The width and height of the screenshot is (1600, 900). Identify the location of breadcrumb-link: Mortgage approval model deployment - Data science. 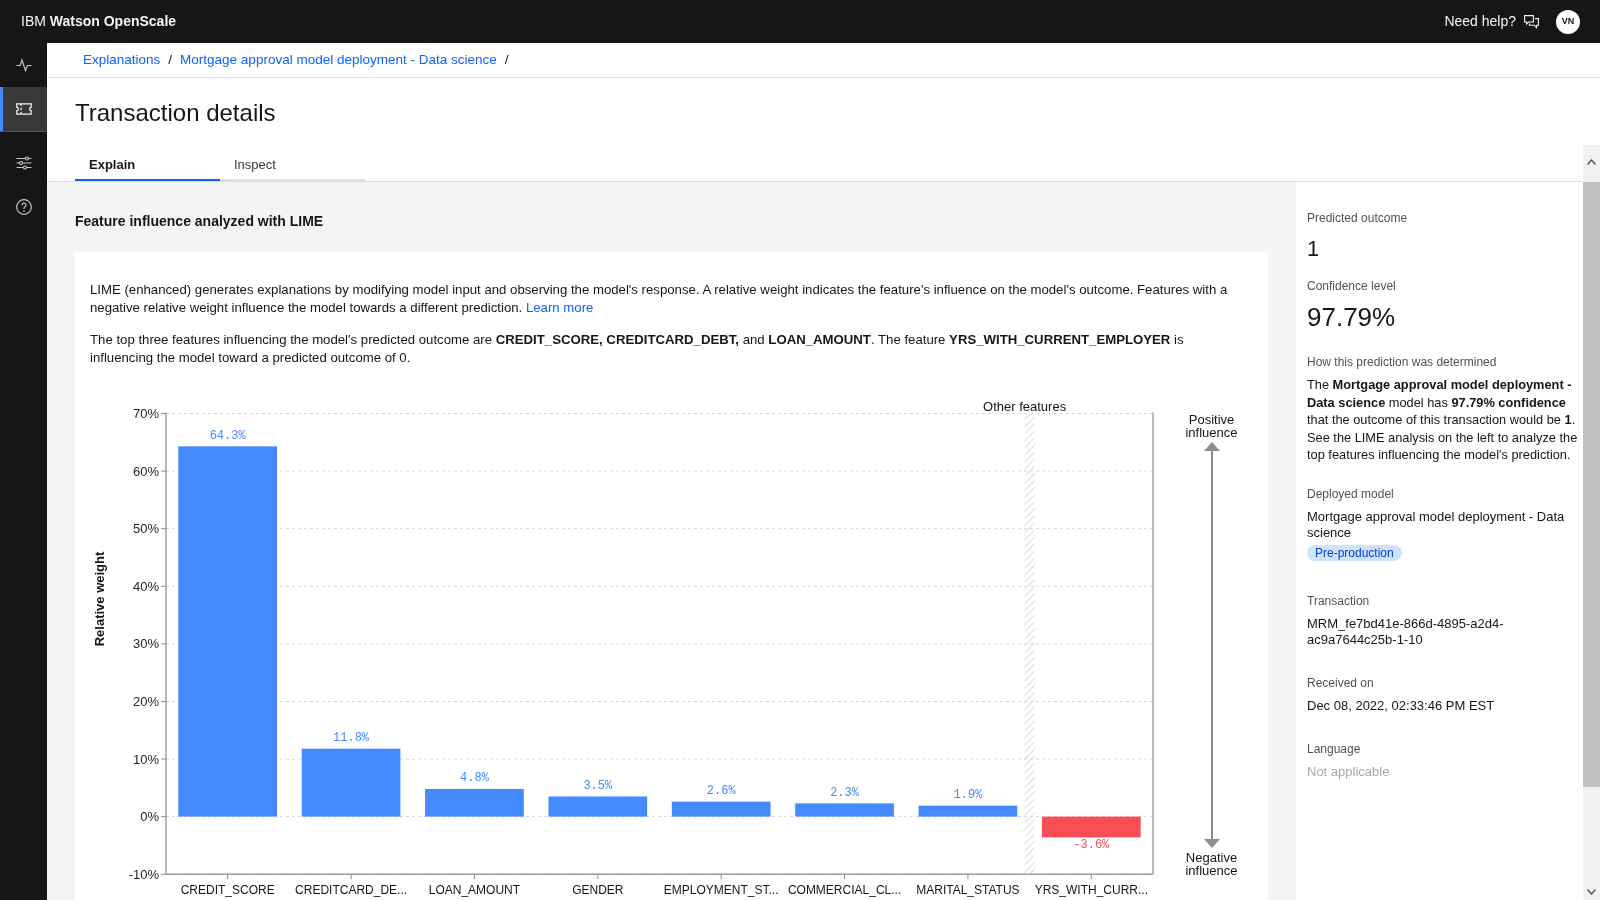
(338, 60).